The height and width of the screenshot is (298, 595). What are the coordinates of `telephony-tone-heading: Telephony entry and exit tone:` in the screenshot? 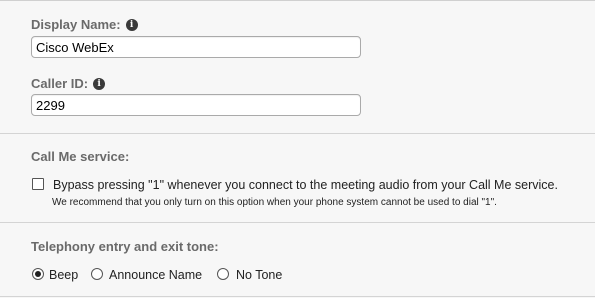 It's located at (125, 246).